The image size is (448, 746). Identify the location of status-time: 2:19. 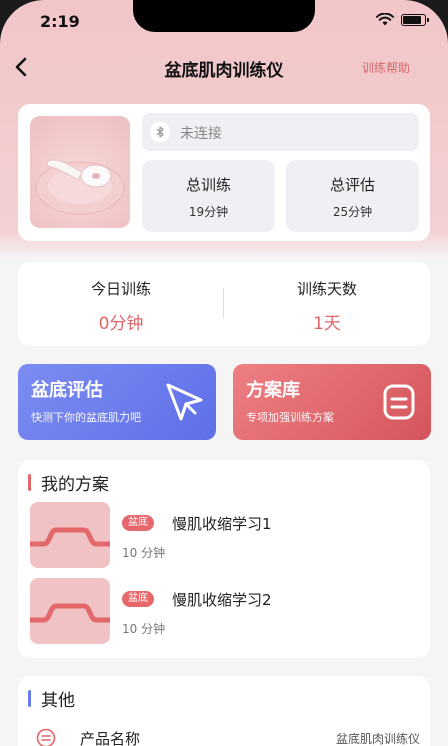
(60, 21).